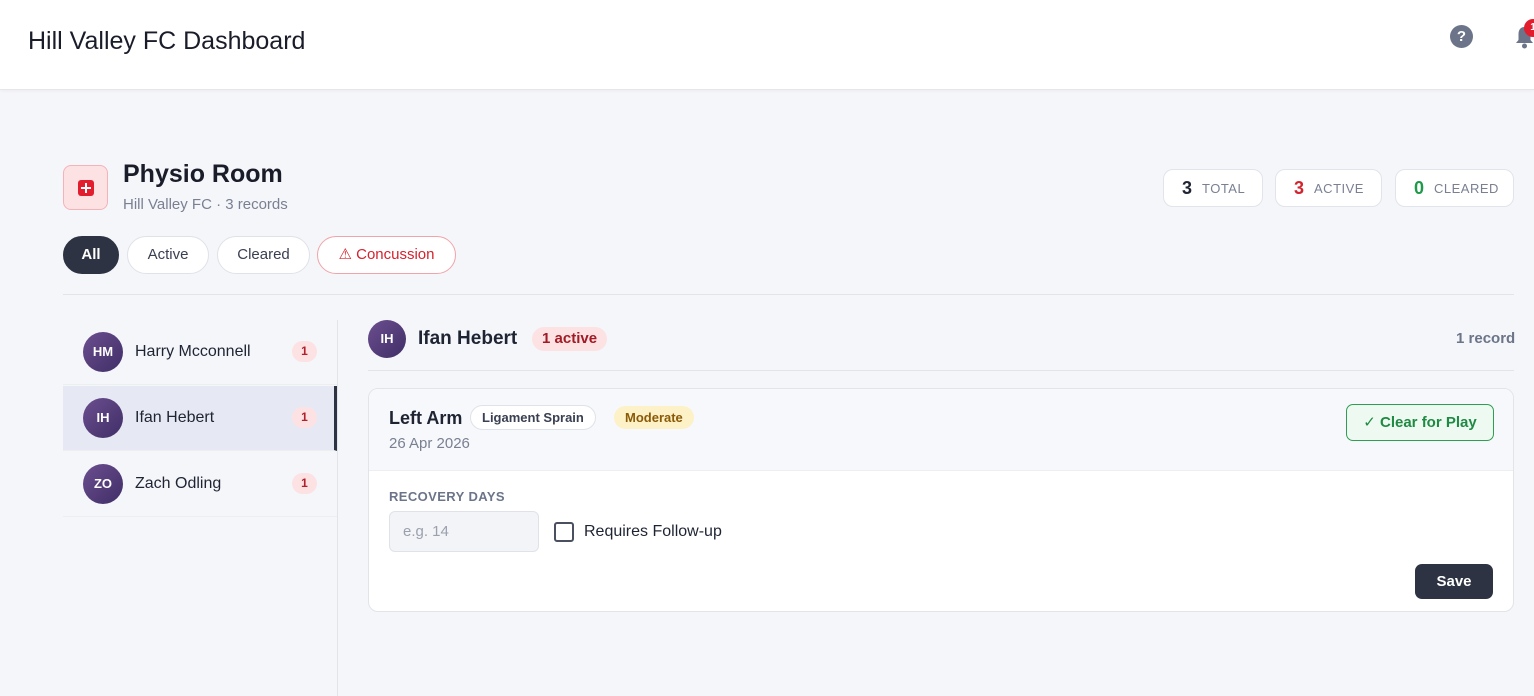 The image size is (1534, 696). What do you see at coordinates (429, 443) in the screenshot?
I see `injury-date: 26 Apr 2026` at bounding box center [429, 443].